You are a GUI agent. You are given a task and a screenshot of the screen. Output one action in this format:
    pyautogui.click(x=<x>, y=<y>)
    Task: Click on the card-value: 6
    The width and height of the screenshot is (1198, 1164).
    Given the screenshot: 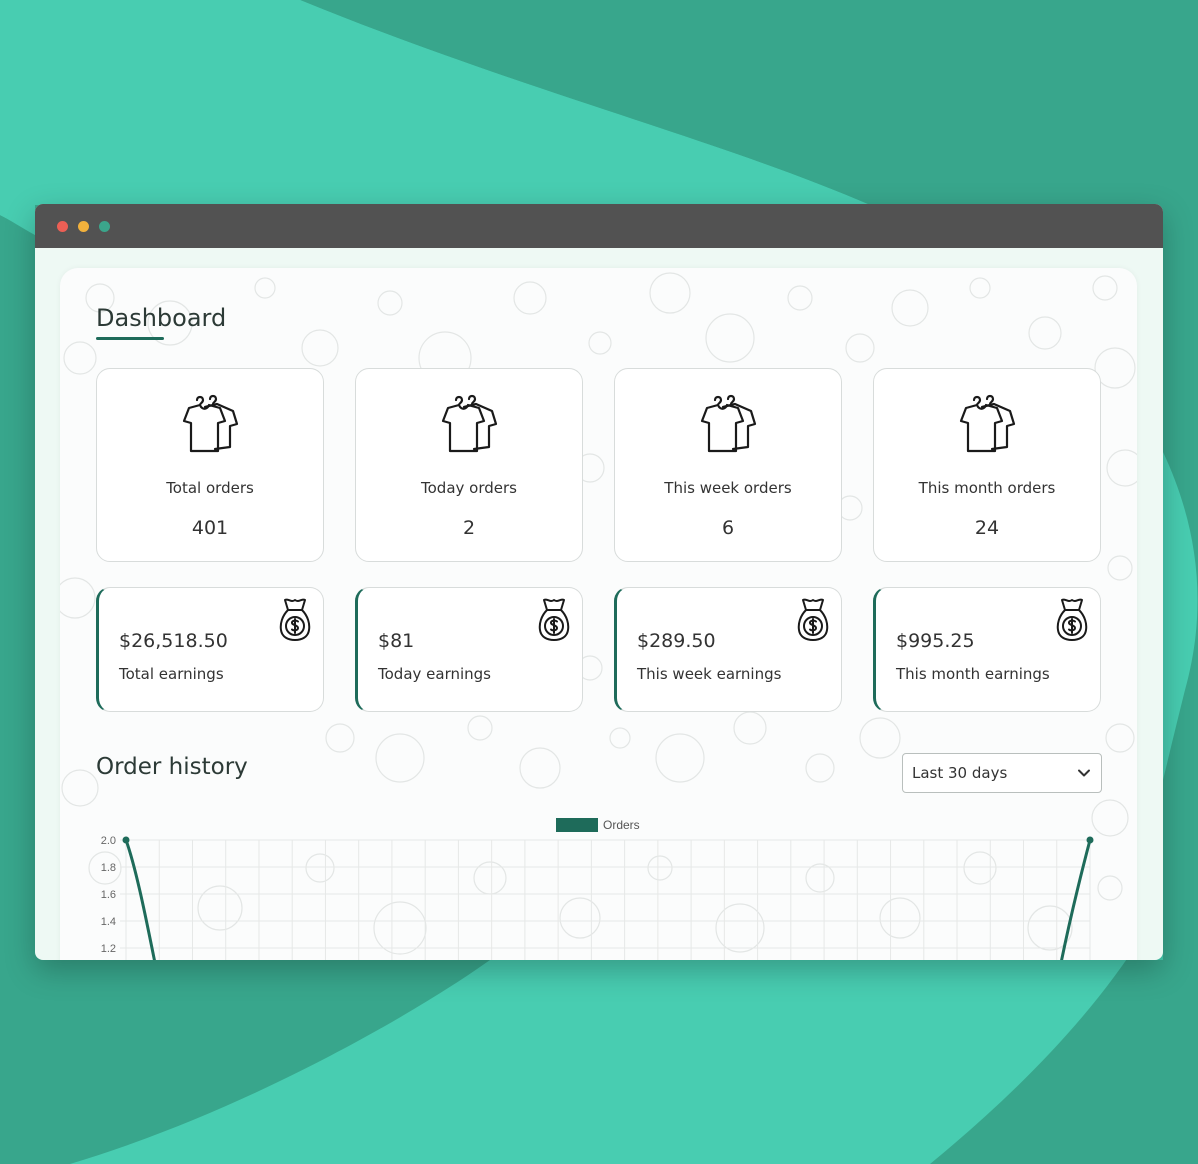 What is the action you would take?
    pyautogui.click(x=728, y=528)
    